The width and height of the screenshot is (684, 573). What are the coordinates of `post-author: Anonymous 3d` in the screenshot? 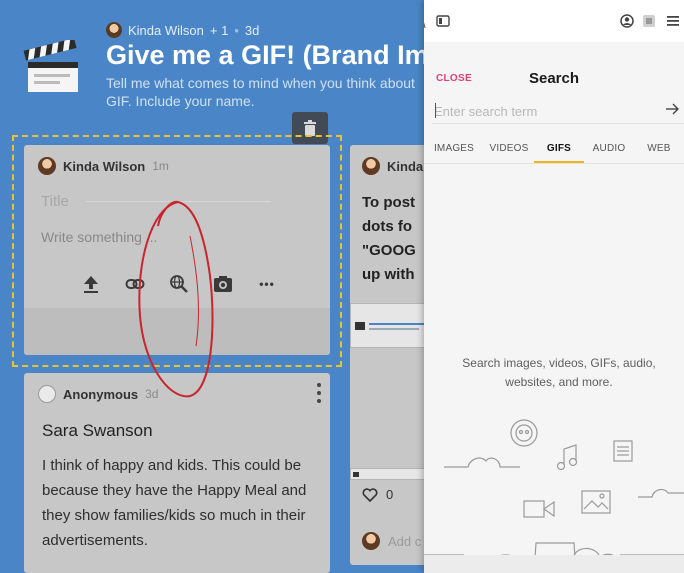 It's located at (98, 394).